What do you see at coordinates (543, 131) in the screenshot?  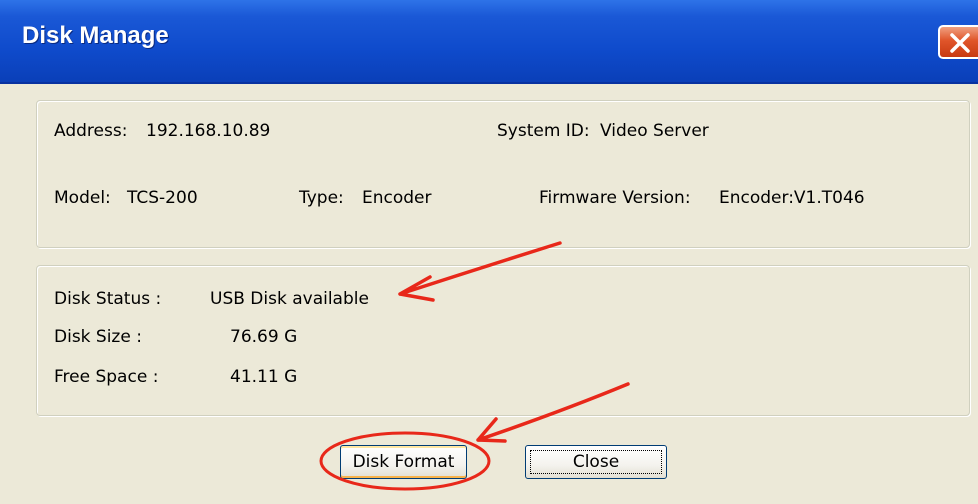 I see `system-id-label: System ID:` at bounding box center [543, 131].